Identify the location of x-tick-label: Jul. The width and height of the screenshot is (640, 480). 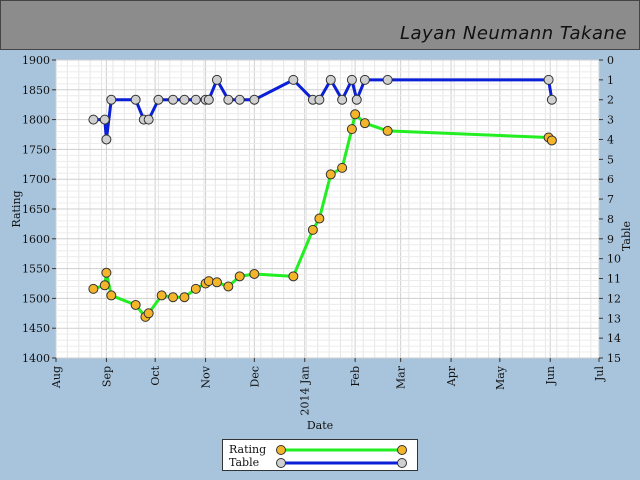
(599, 374).